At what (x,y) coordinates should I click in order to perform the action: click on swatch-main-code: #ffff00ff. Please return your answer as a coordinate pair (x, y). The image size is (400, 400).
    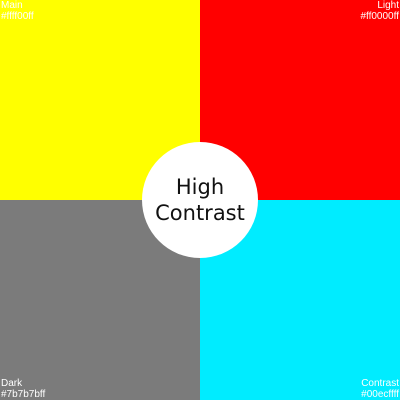
    Looking at the image, I should click on (17, 16).